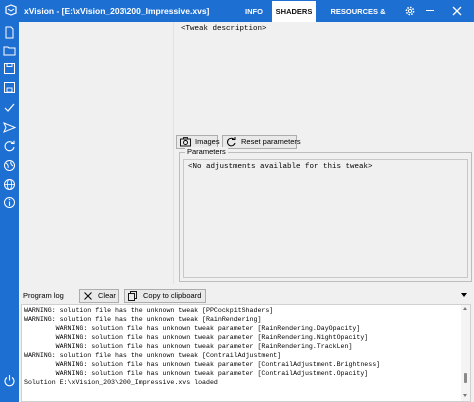 The height and width of the screenshot is (402, 474). Describe the element at coordinates (9, 87) in the screenshot. I see `save-as-icon` at that location.